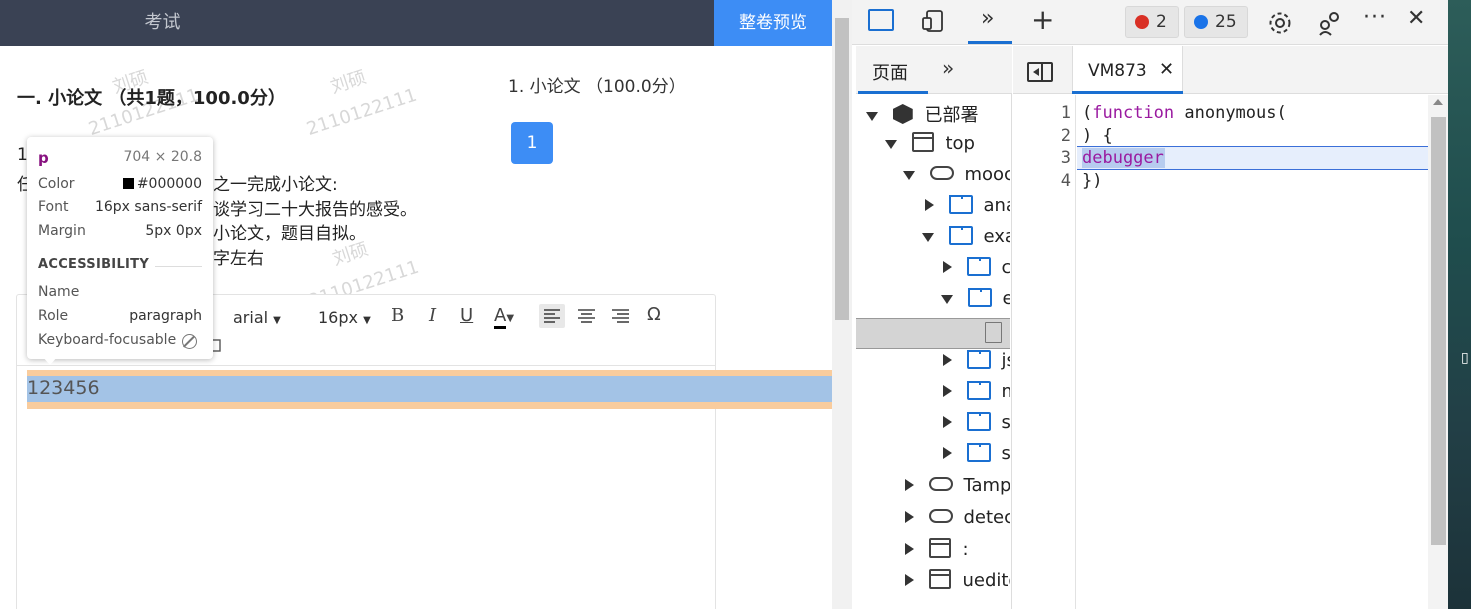 The width and height of the screenshot is (1471, 609). I want to click on italic-icon: I, so click(432, 315).